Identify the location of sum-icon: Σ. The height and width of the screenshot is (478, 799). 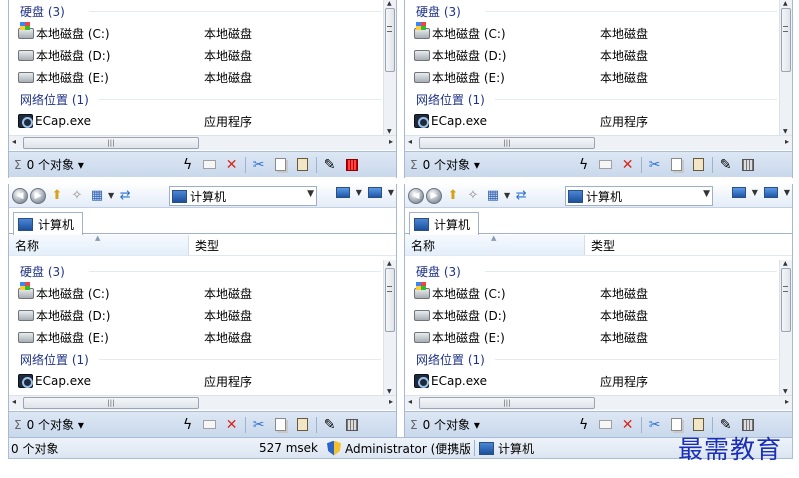
(414, 424).